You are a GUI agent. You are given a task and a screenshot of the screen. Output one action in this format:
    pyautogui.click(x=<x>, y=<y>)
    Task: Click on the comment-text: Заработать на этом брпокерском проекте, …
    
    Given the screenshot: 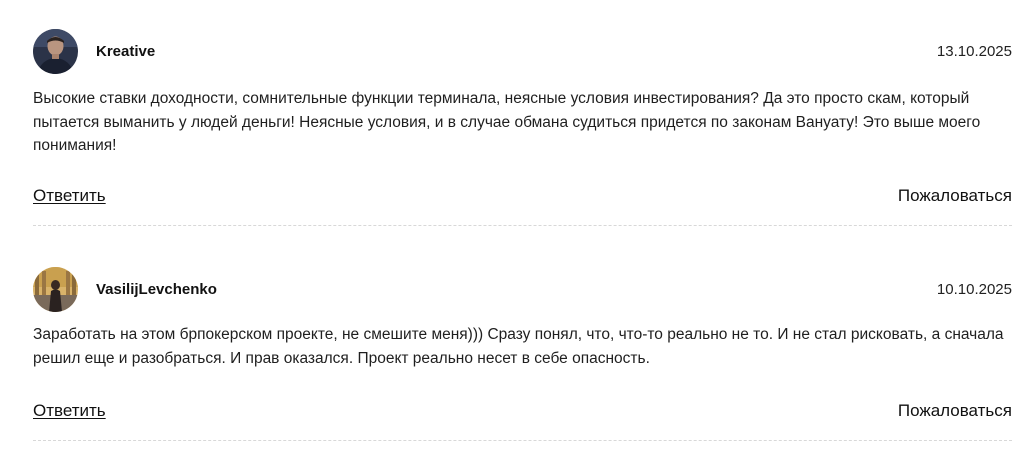 What is the action you would take?
    pyautogui.click(x=518, y=346)
    